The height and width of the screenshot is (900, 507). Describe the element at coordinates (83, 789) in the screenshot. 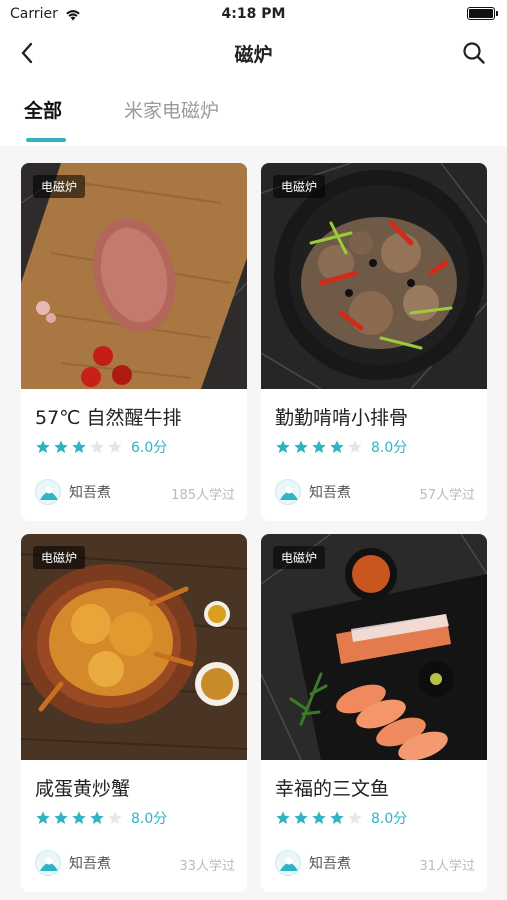

I see `recipe-title: 咸蛋黄炒蟹` at that location.